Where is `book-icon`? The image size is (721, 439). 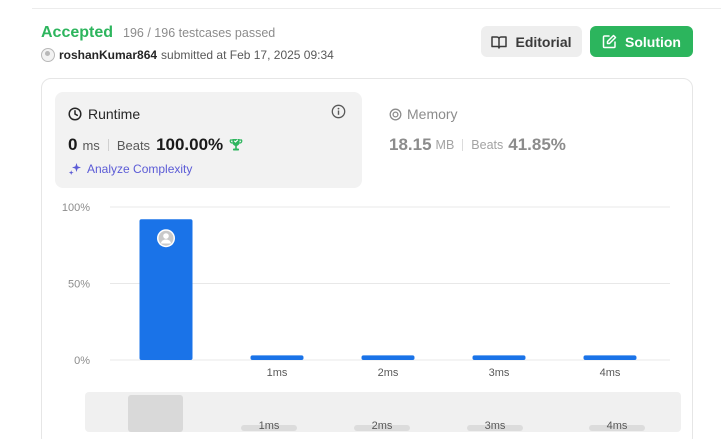
book-icon is located at coordinates (499, 42).